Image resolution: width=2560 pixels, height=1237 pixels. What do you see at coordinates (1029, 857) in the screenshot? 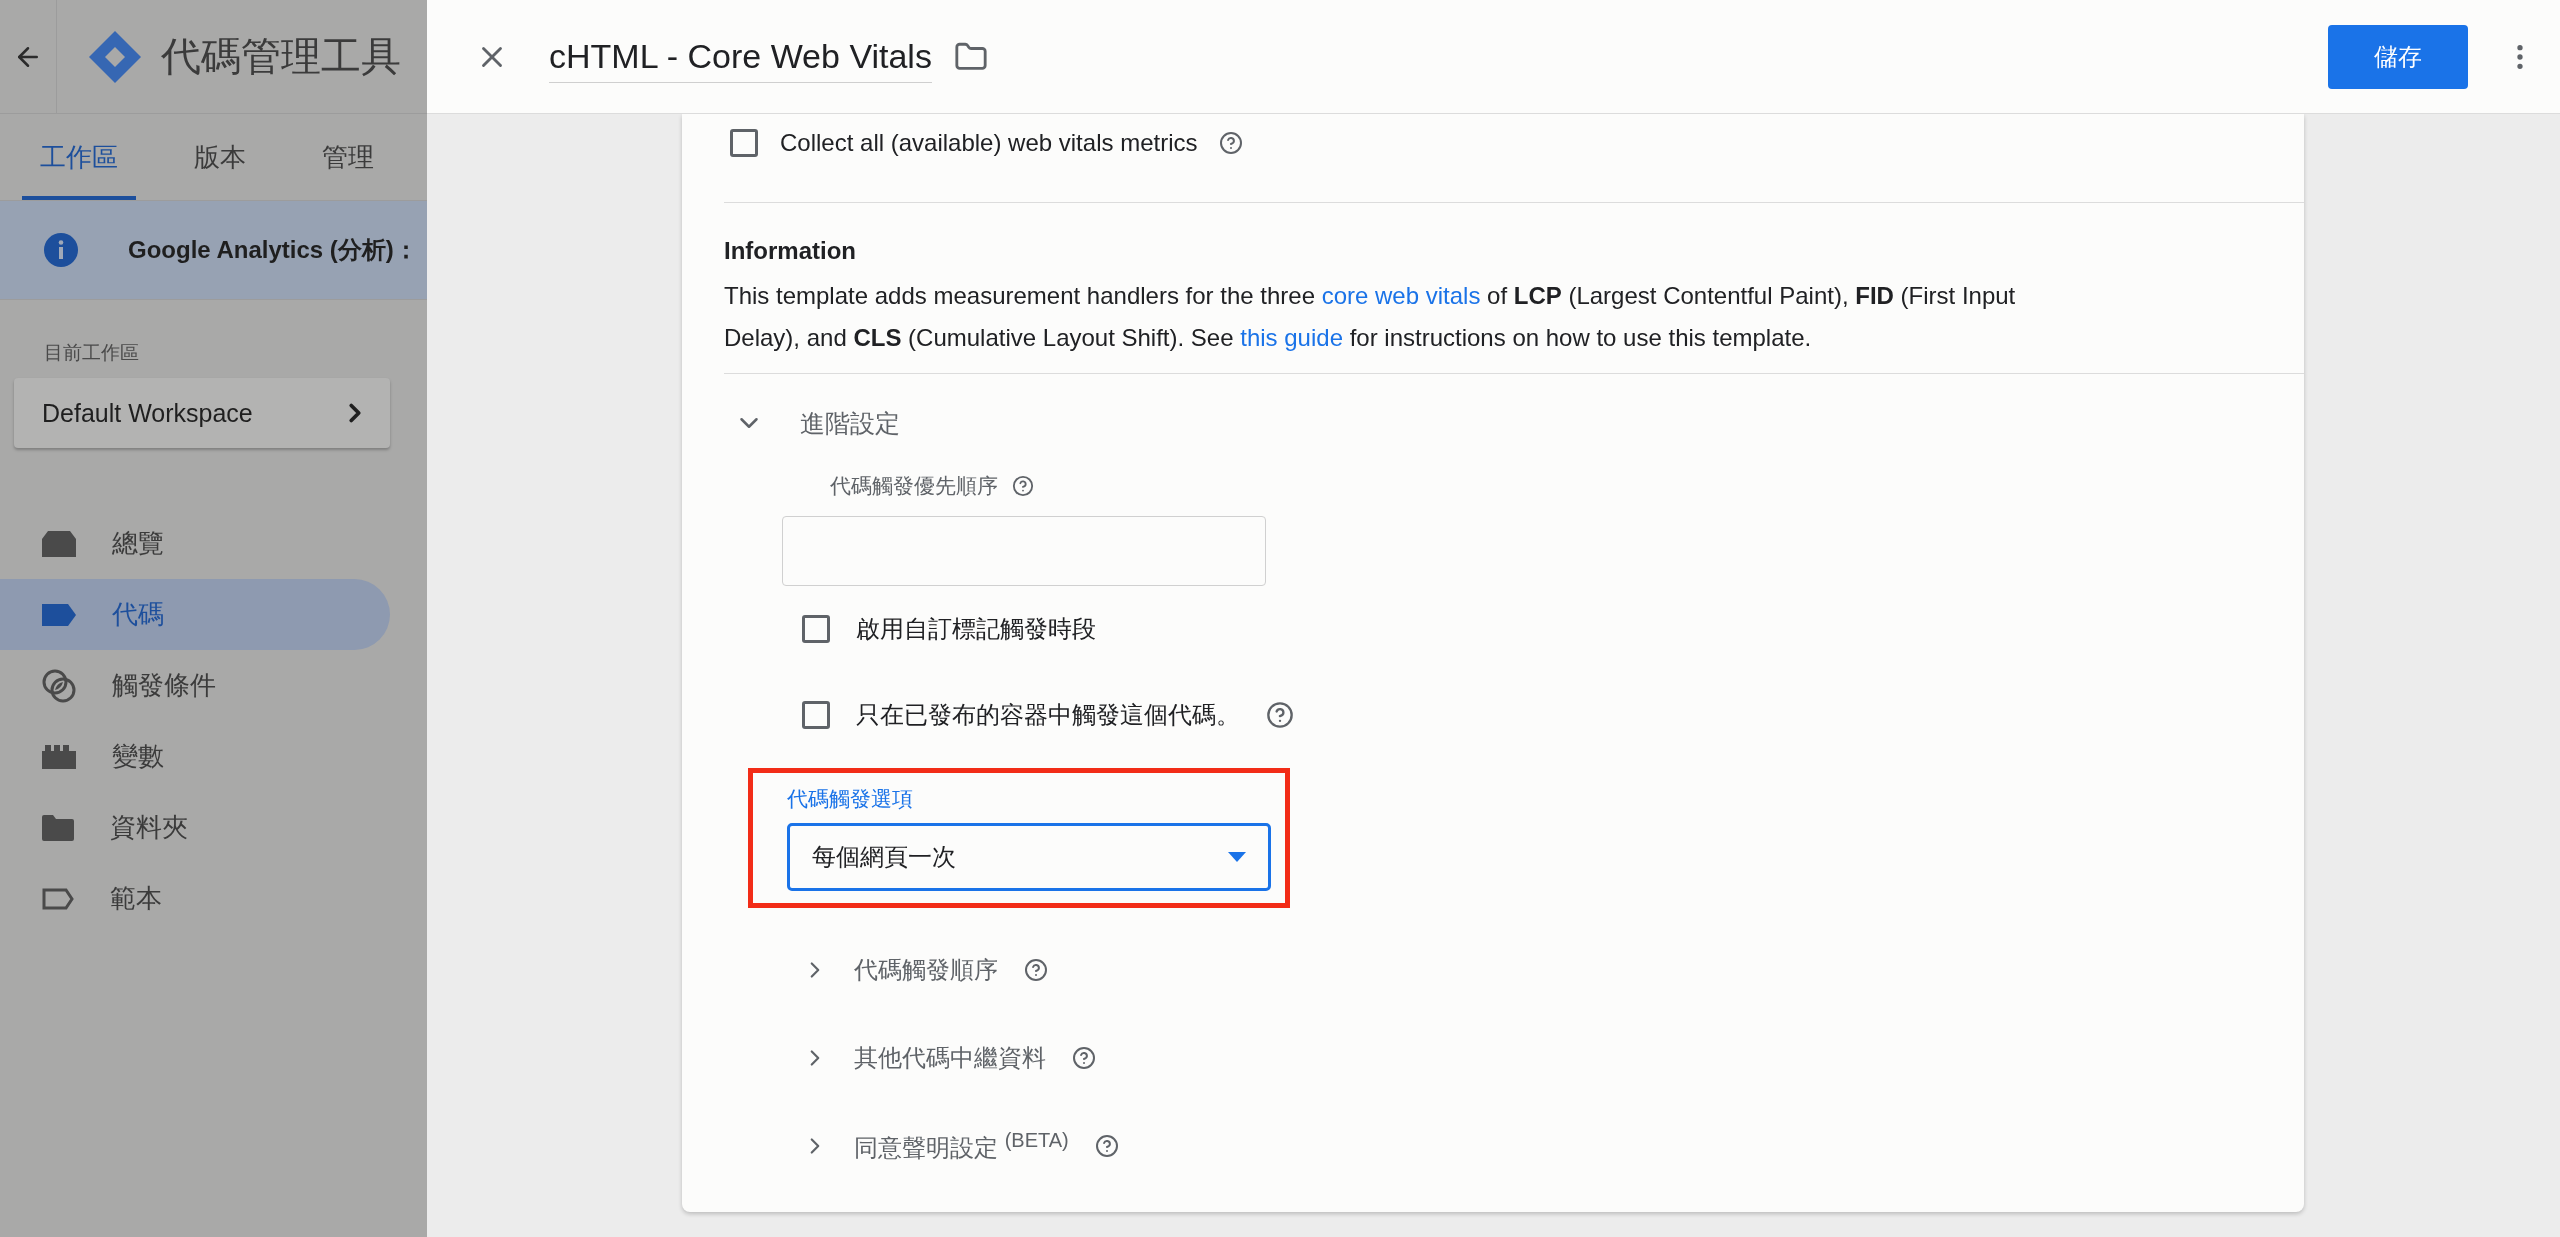
I see `select-field: 每個網頁一次` at bounding box center [1029, 857].